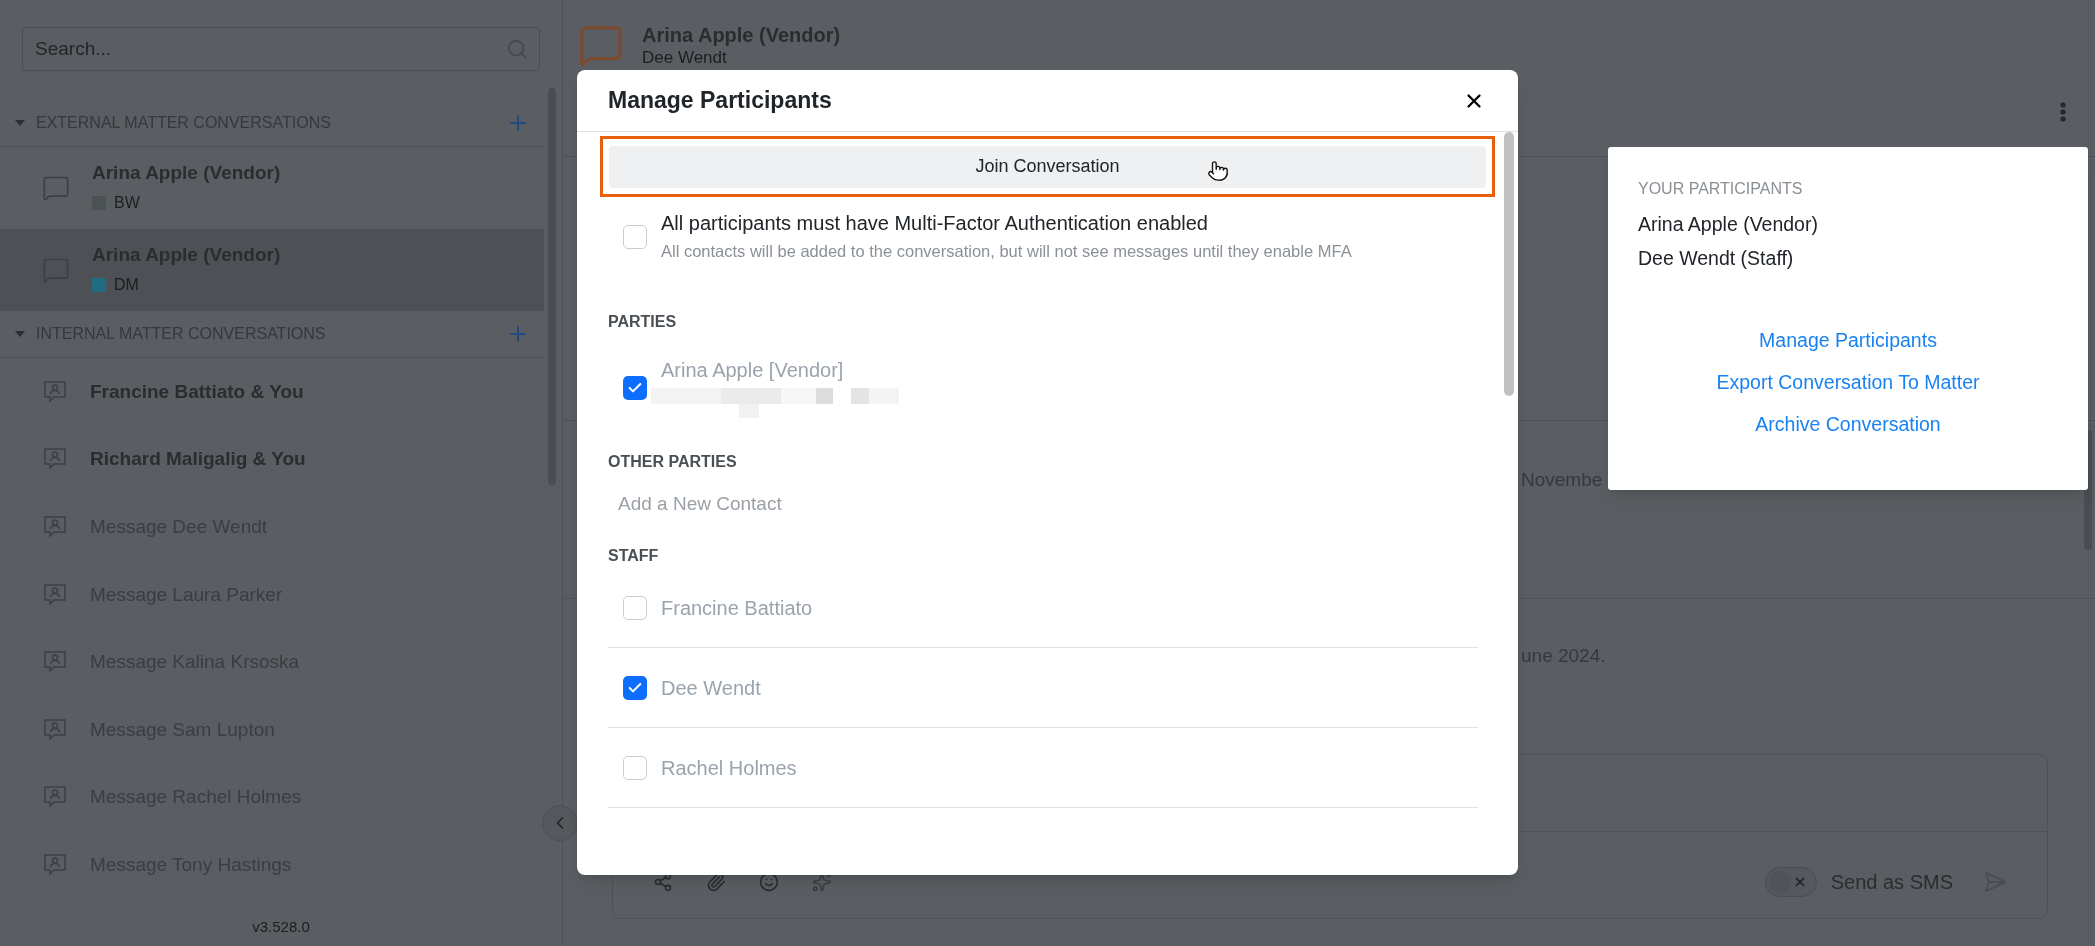  I want to click on join-conversation-button: Join Conversation, so click(1047, 166).